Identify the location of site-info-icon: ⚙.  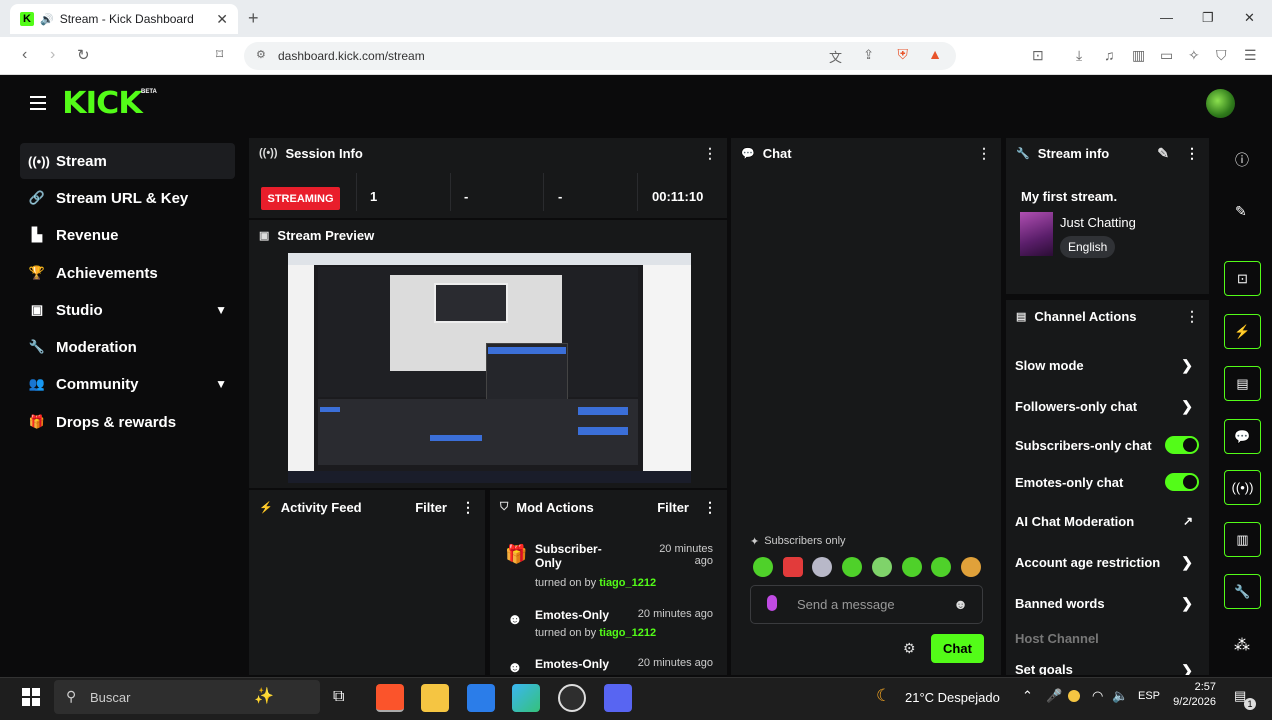
(261, 54).